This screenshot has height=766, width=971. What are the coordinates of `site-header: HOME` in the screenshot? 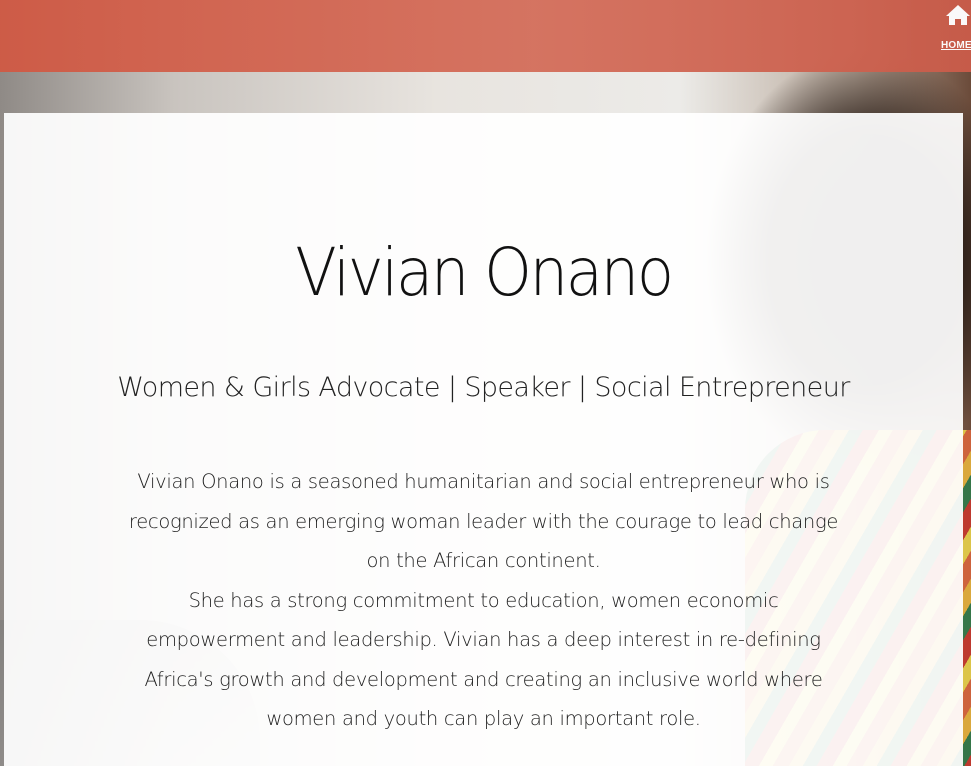 It's located at (485, 36).